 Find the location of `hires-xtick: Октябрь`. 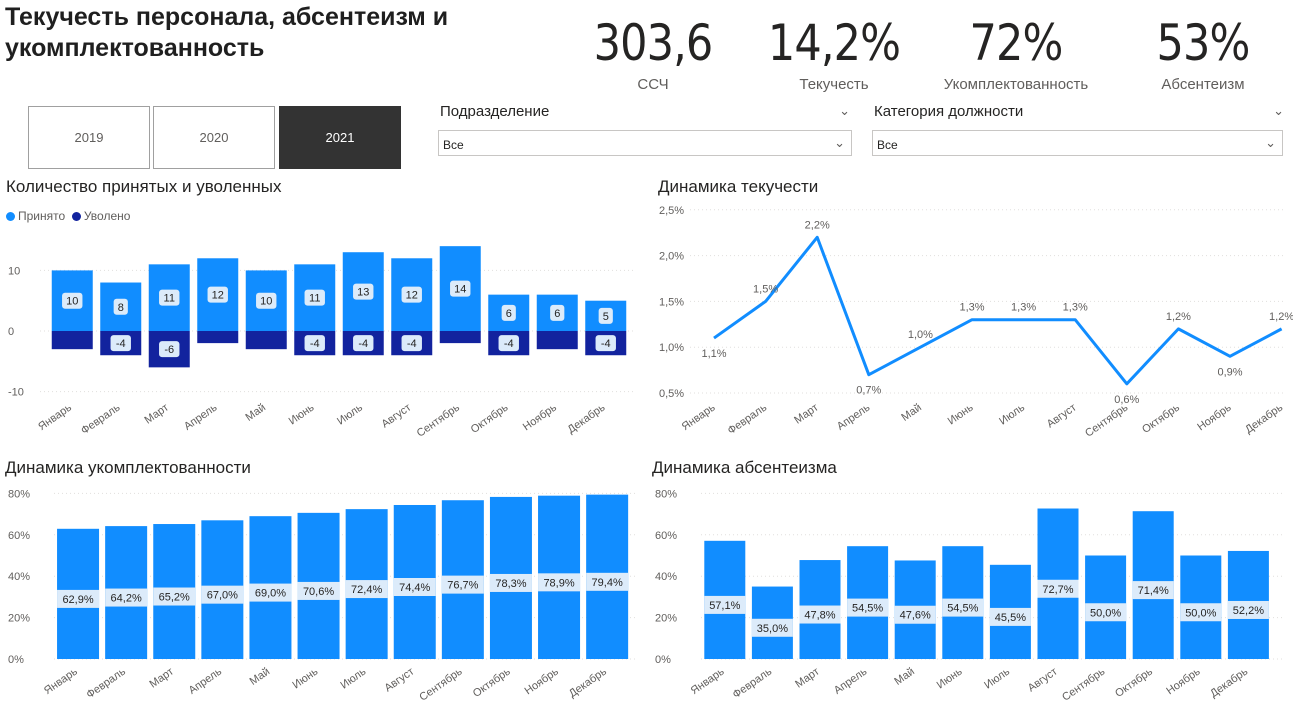

hires-xtick: Октябрь is located at coordinates (490, 418).